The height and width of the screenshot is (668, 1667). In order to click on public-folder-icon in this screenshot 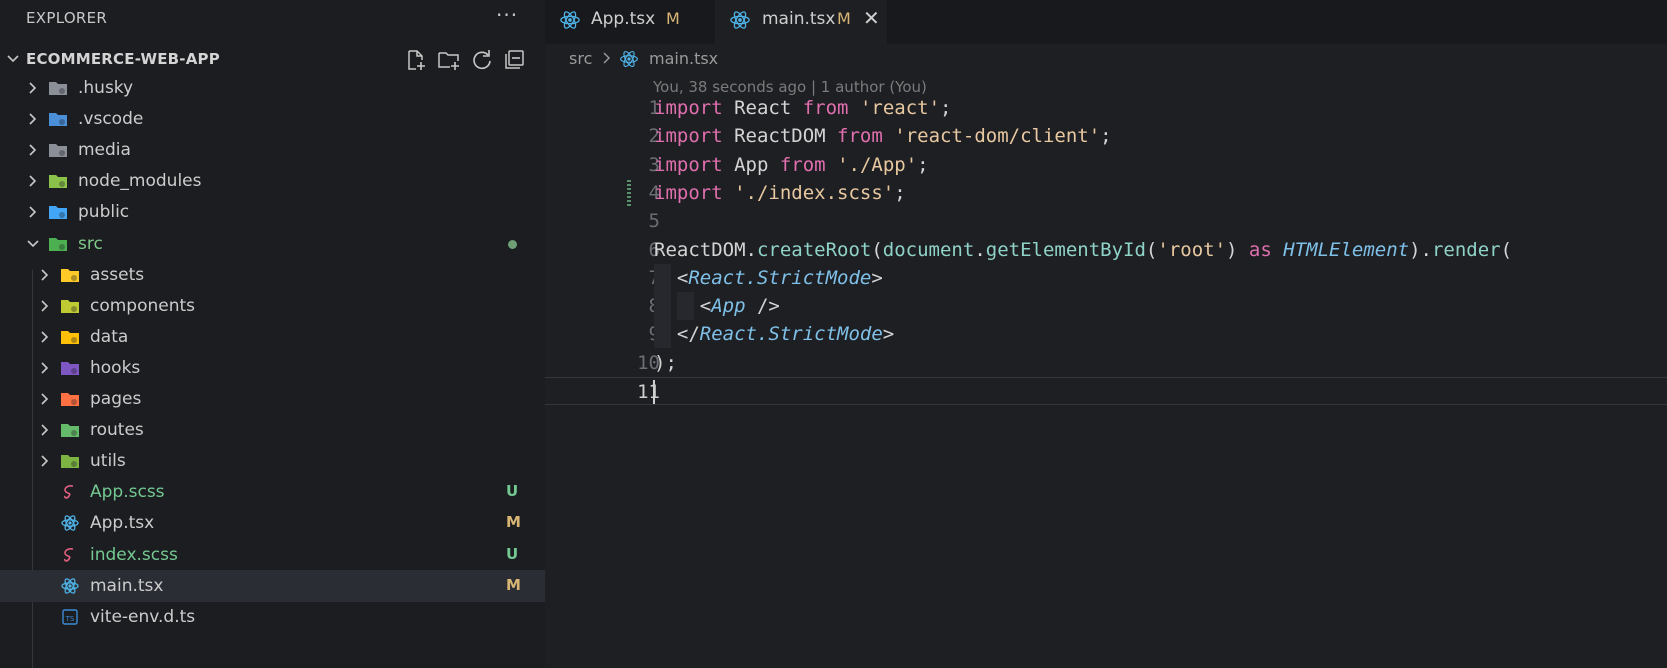, I will do `click(58, 213)`.